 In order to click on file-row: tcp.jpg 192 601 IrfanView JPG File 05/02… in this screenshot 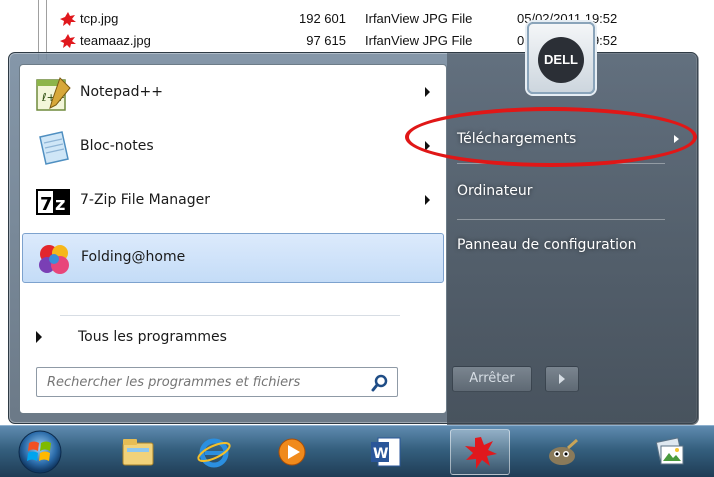, I will do `click(357, 19)`.